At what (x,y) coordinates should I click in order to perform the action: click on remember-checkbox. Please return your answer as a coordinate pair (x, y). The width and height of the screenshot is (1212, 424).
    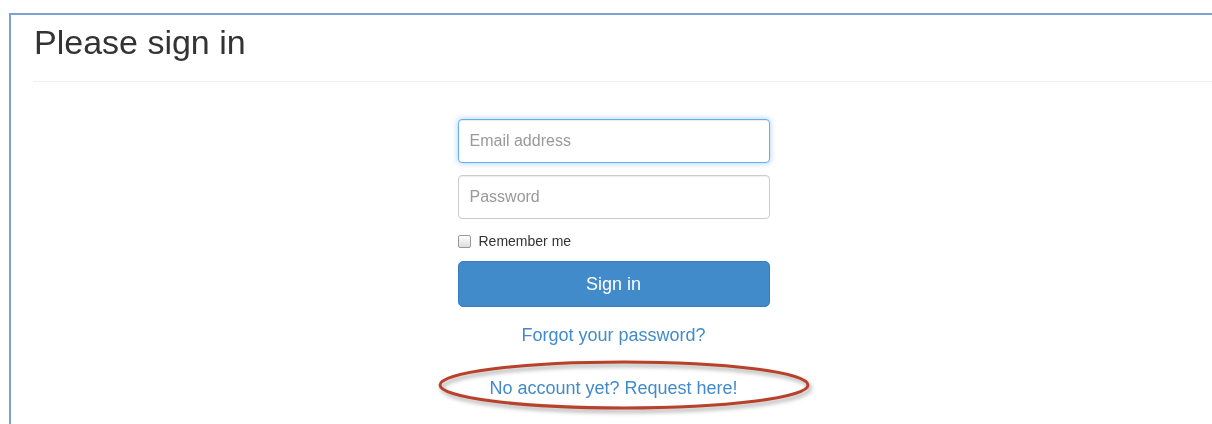
    Looking at the image, I should click on (464, 241).